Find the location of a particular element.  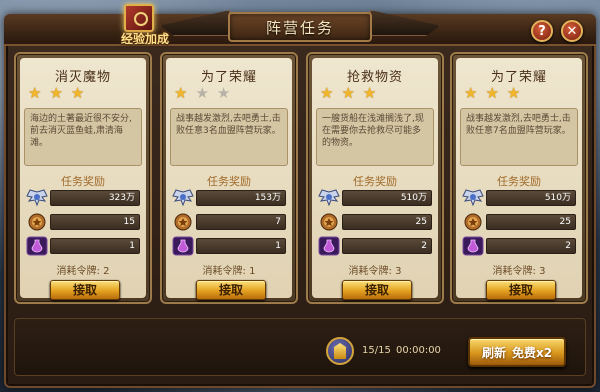

refresh-button: 刷新 免费x2 is located at coordinates (517, 352).